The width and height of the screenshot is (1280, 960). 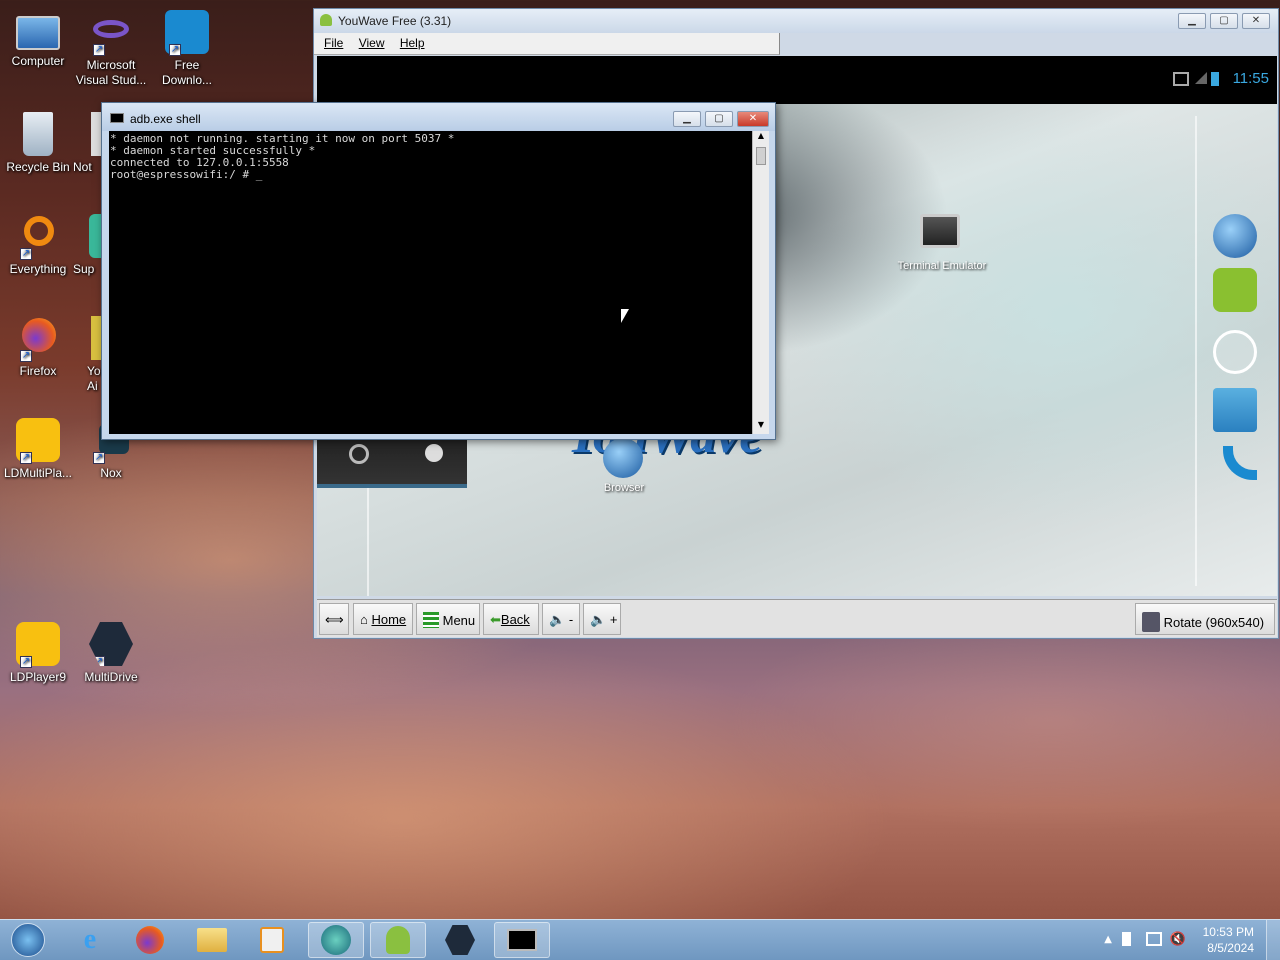 What do you see at coordinates (434, 453) in the screenshot?
I see `brightness-icon` at bounding box center [434, 453].